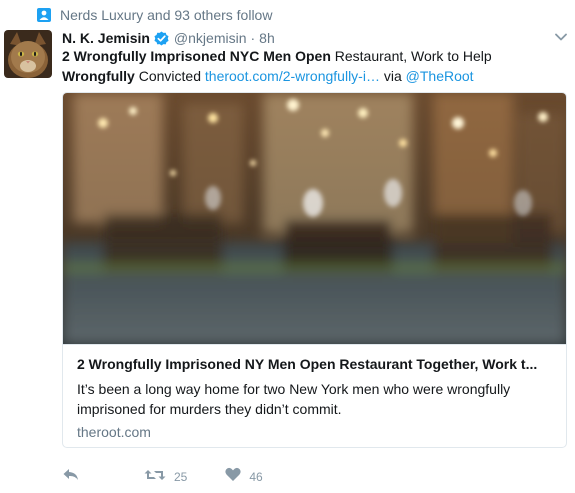  I want to click on tweet-text-bold-2: Wrongfully, so click(98, 76).